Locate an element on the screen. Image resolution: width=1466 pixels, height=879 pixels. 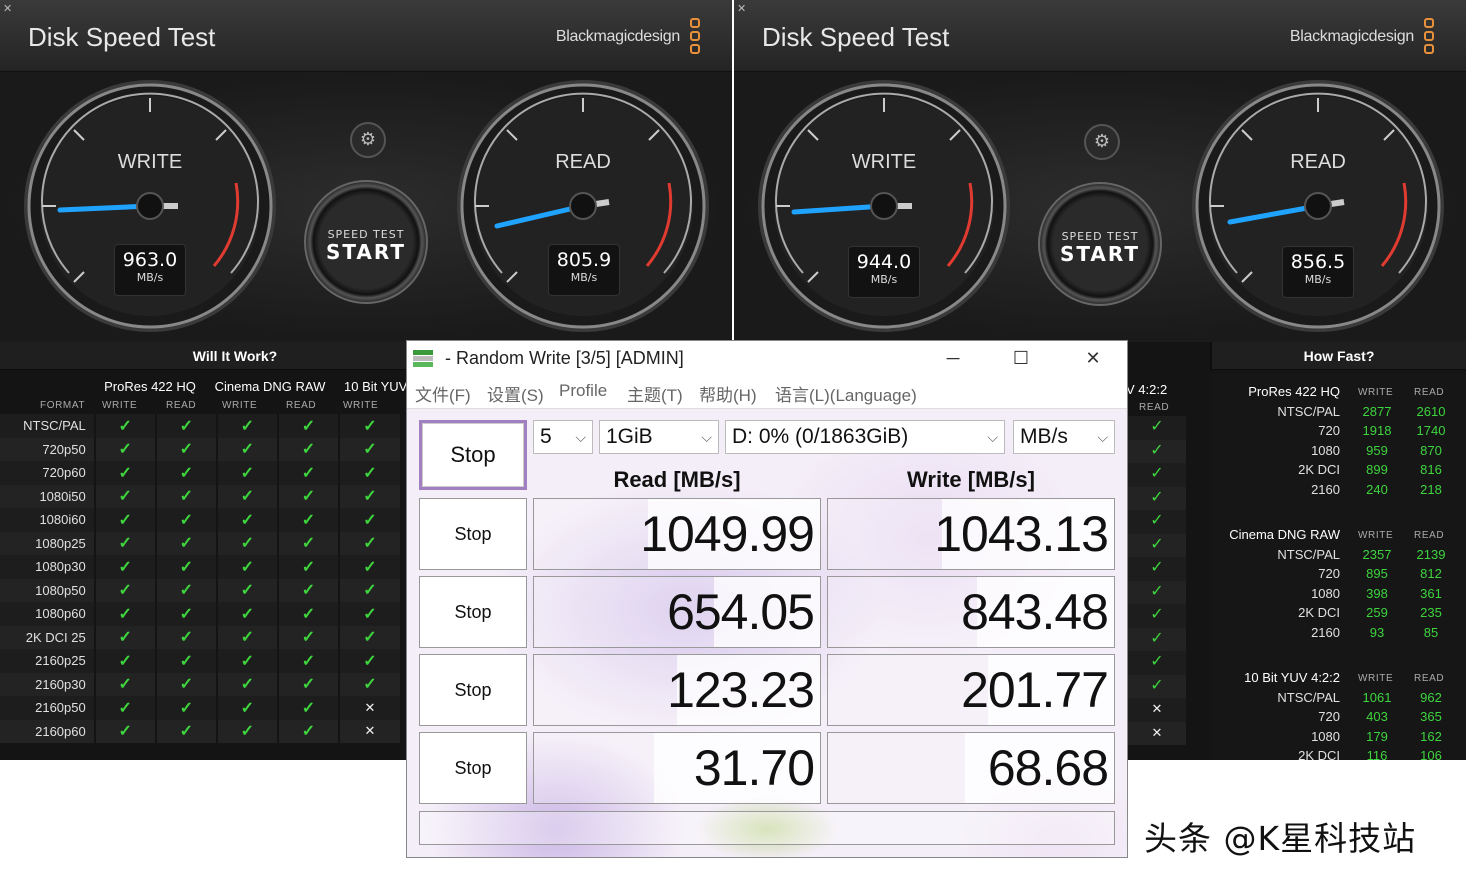
stop-all-button: Stop is located at coordinates (473, 455).